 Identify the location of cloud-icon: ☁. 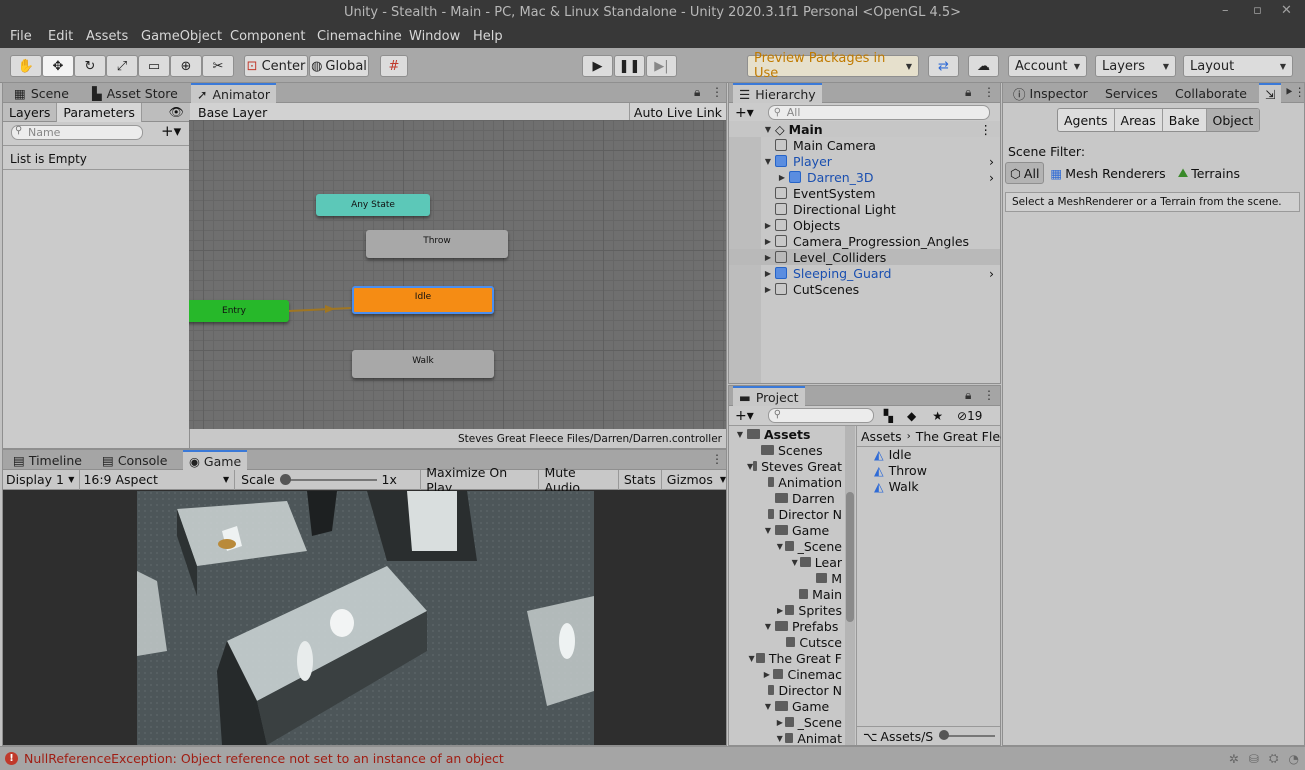
(983, 66).